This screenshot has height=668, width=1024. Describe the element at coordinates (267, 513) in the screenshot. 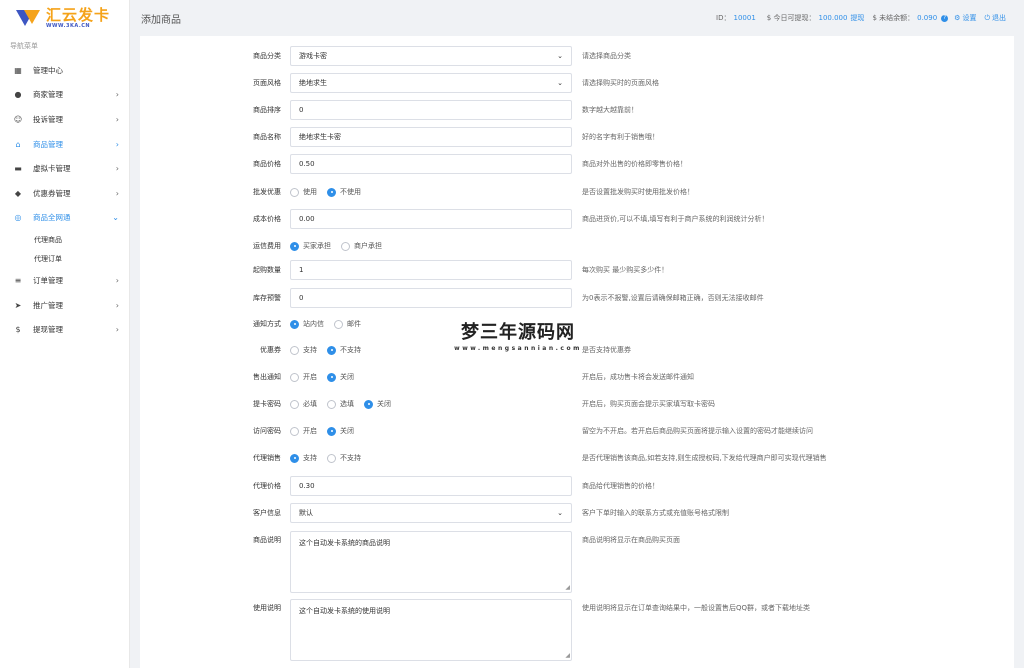

I see `customer-info-label: 客户信息` at that location.